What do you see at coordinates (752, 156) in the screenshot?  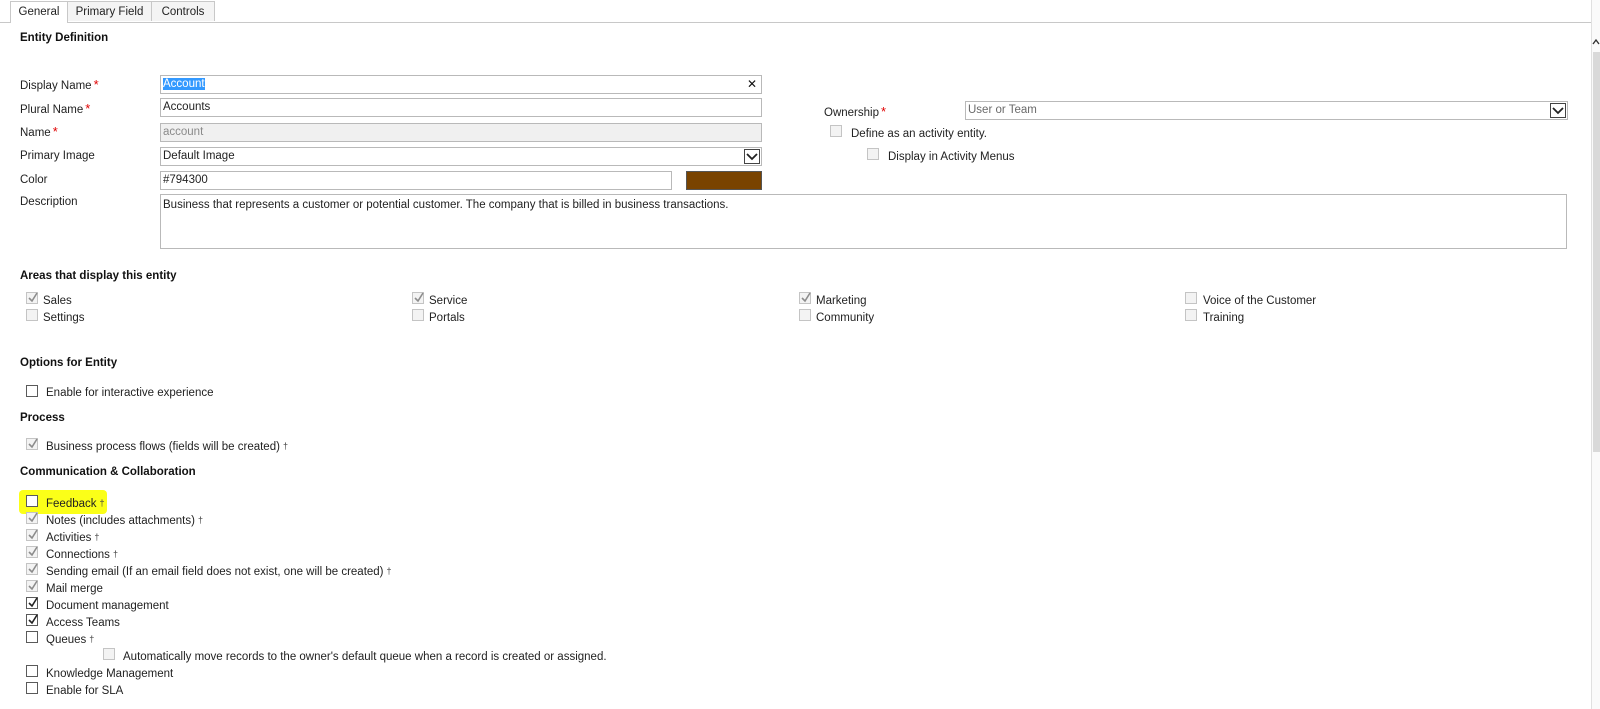 I see `chevron-down-icon` at bounding box center [752, 156].